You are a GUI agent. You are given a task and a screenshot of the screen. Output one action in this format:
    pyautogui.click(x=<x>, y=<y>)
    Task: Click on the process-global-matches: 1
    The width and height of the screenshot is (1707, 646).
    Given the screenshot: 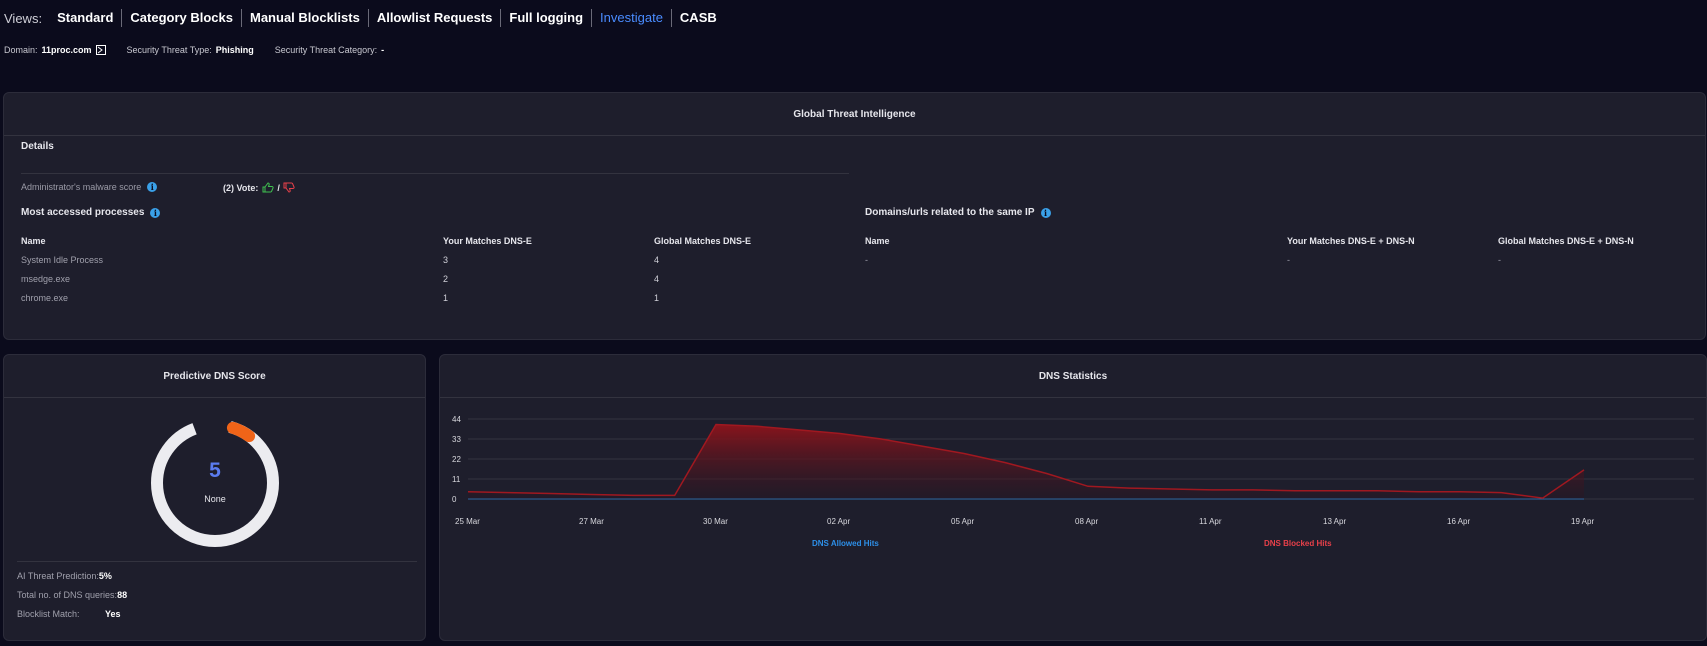 What is the action you would take?
    pyautogui.click(x=657, y=298)
    